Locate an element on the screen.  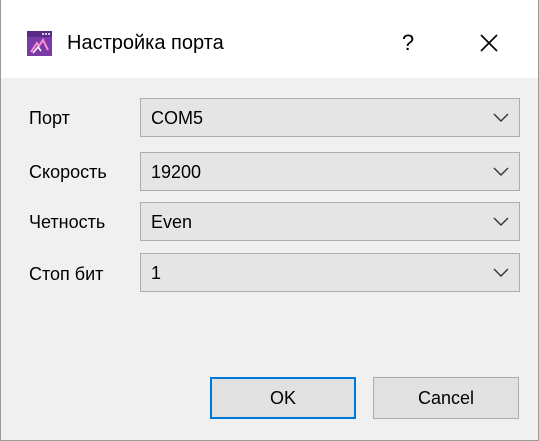
help-button: ? is located at coordinates (408, 43).